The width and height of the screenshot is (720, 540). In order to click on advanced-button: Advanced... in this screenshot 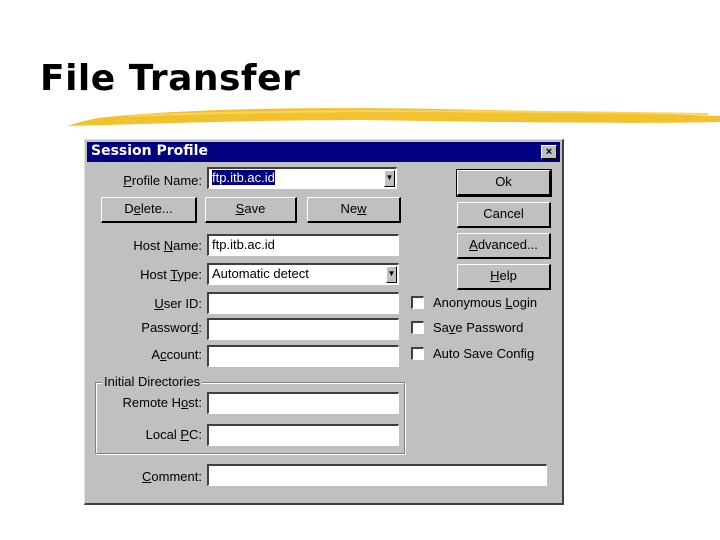, I will do `click(504, 246)`.